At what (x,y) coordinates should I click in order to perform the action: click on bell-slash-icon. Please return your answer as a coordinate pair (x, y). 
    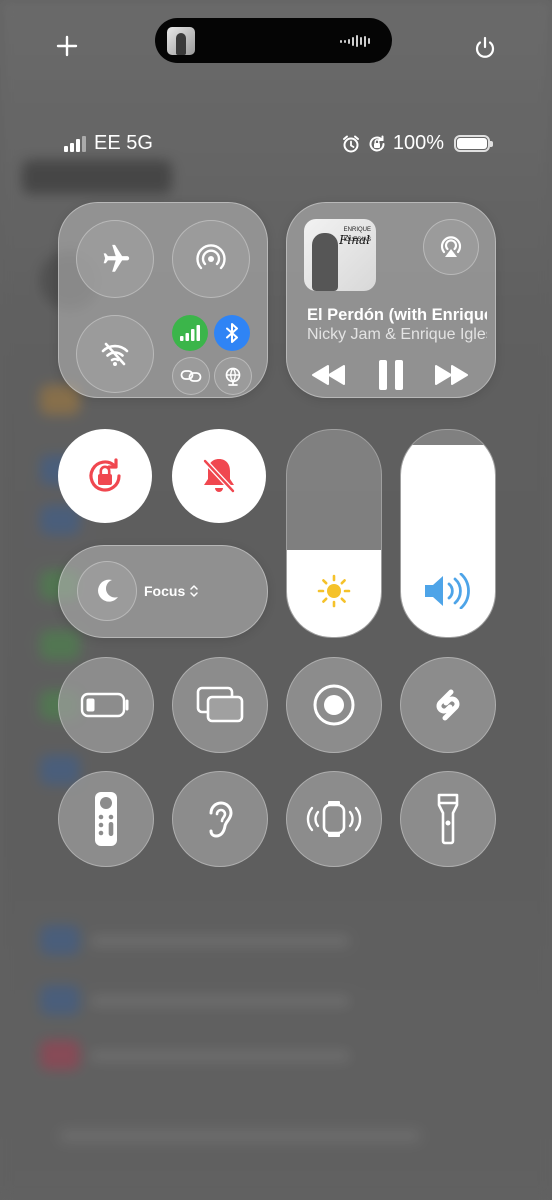
    Looking at the image, I should click on (219, 476).